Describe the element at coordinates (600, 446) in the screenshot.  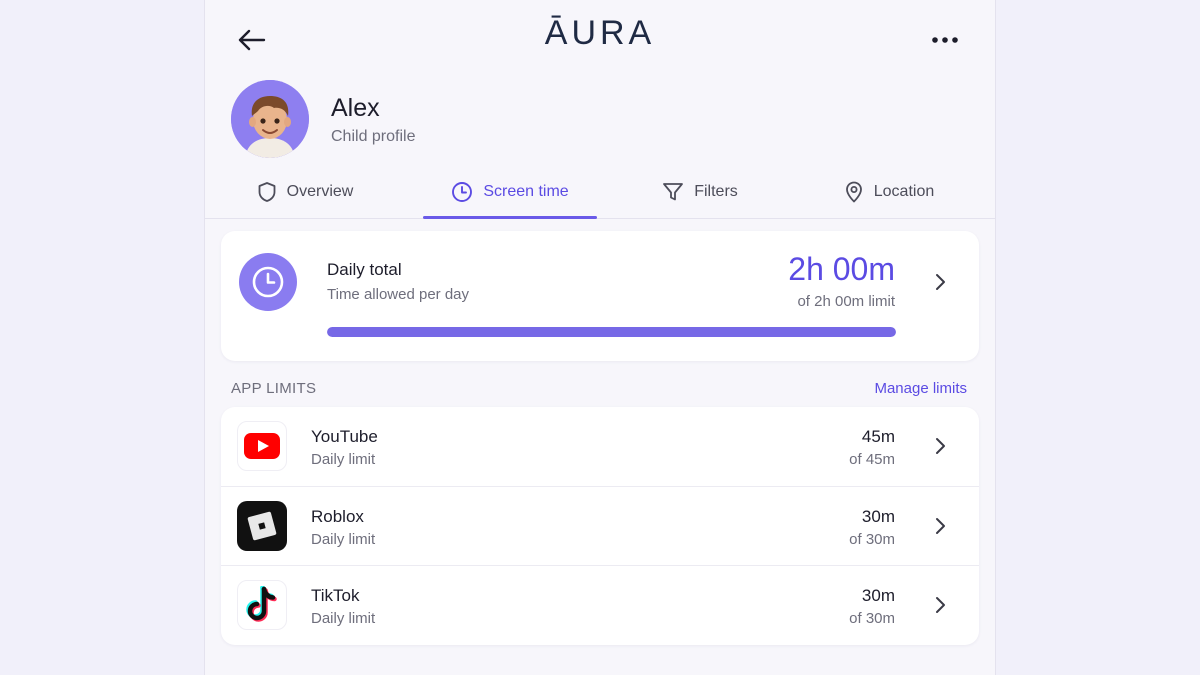
I see `app-row-youtube: YouTube Daily limit 45m of 45m` at that location.